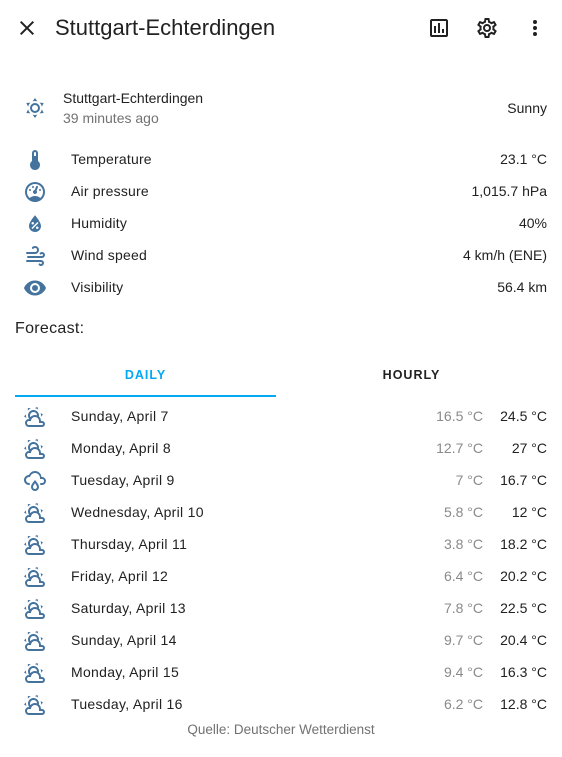 The height and width of the screenshot is (757, 562). Describe the element at coordinates (281, 729) in the screenshot. I see `attribution-text: Quelle: Deutscher Wetterdienst` at that location.